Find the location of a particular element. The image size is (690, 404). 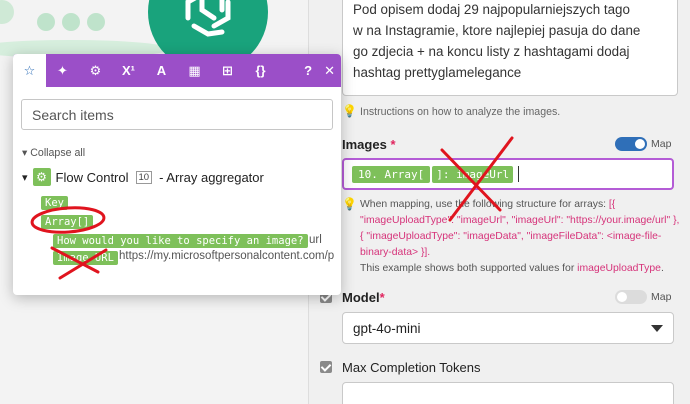

chevron-down-icon is located at coordinates (657, 328).